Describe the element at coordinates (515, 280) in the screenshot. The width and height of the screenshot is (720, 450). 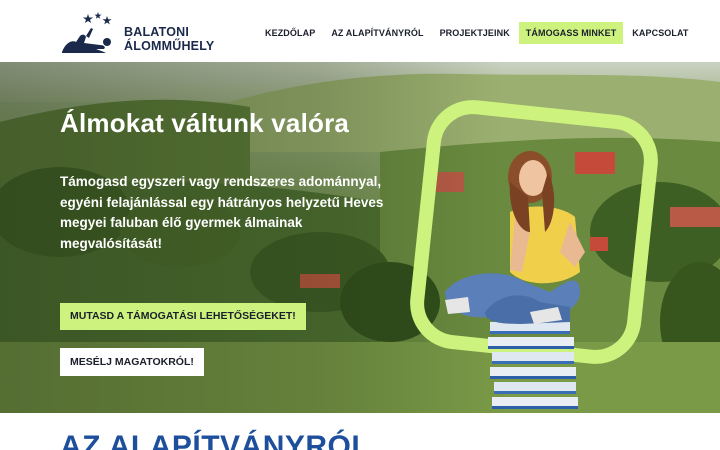
I see `girl-on-books-image` at that location.